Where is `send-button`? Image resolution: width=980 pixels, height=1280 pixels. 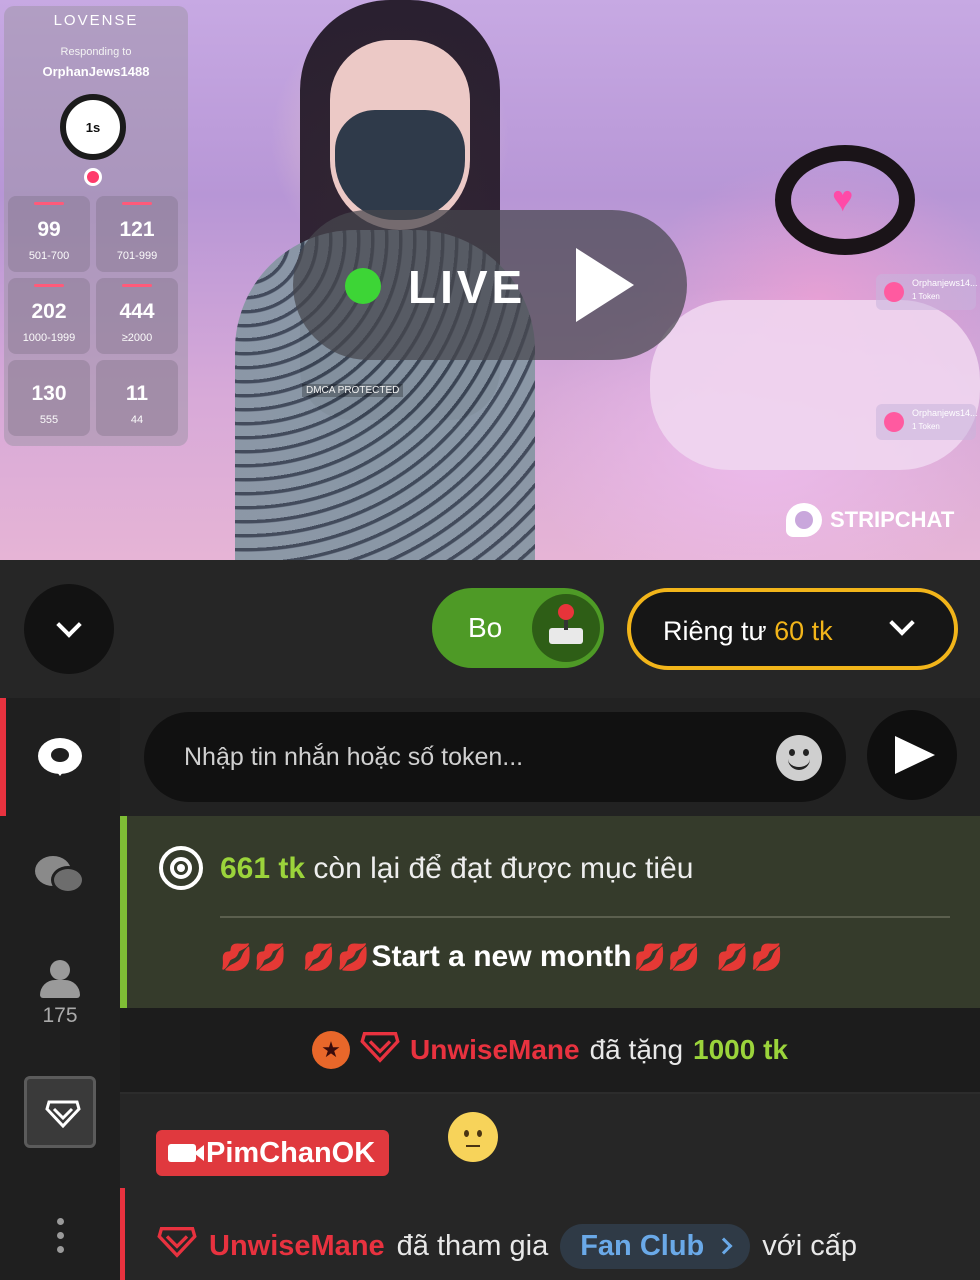 send-button is located at coordinates (912, 755).